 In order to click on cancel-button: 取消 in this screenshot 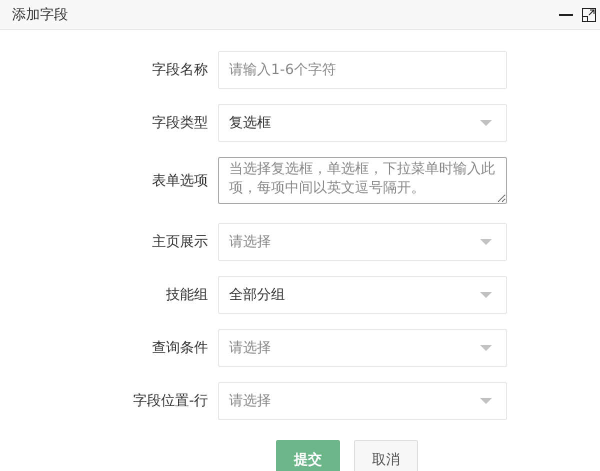, I will do `click(386, 455)`.